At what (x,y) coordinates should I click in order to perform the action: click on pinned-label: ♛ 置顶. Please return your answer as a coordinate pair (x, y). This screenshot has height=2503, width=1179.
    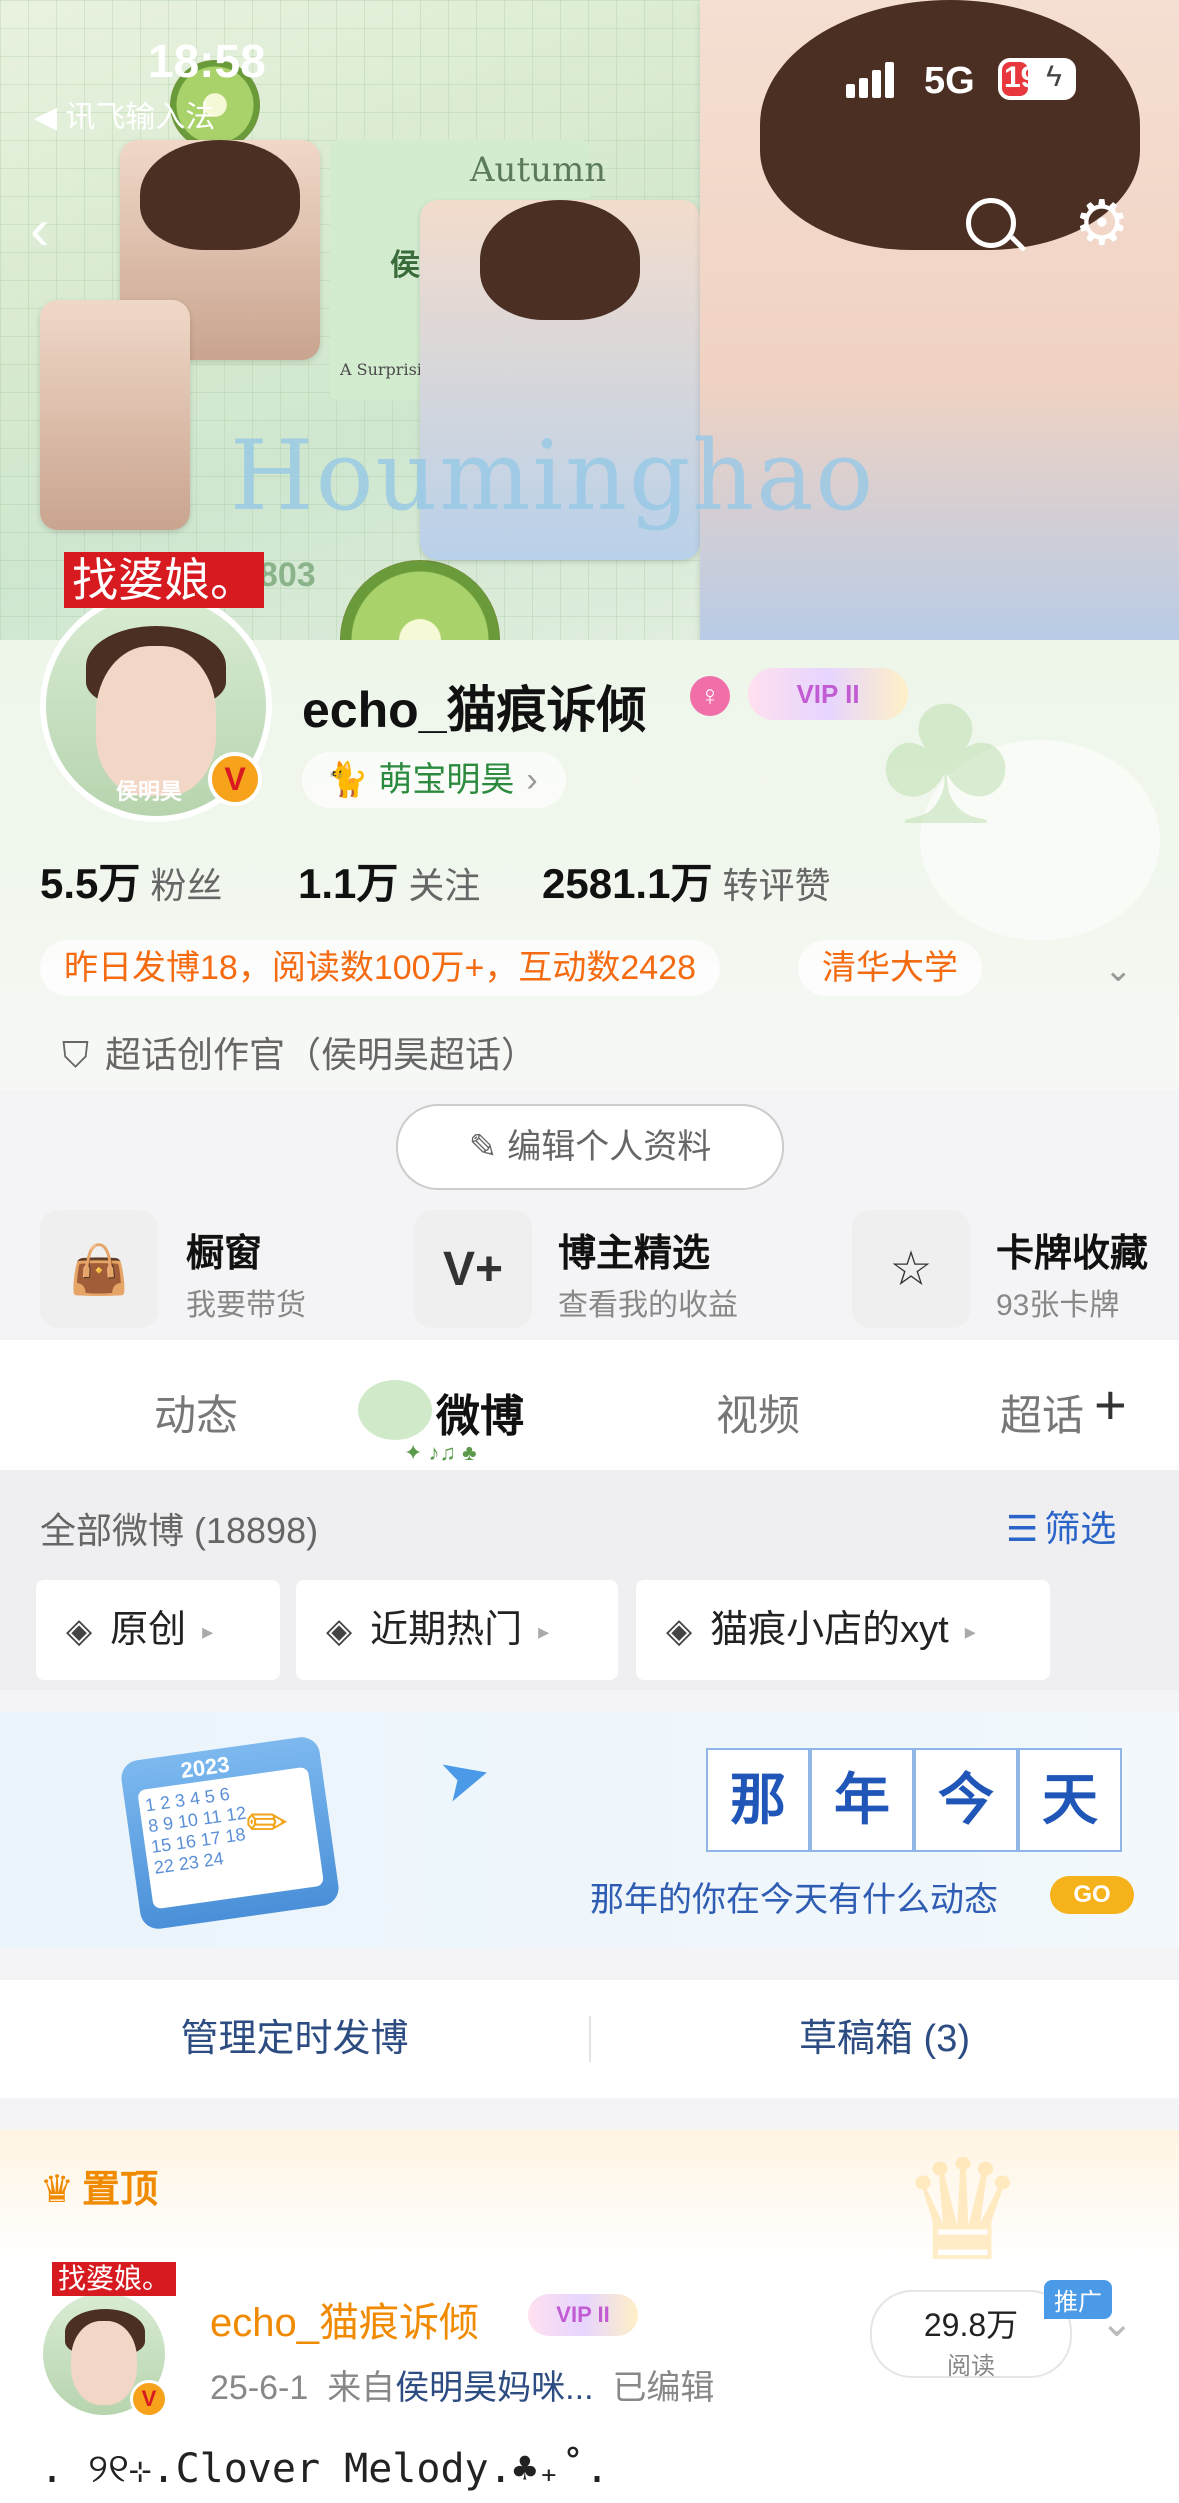
    Looking at the image, I should click on (99, 2190).